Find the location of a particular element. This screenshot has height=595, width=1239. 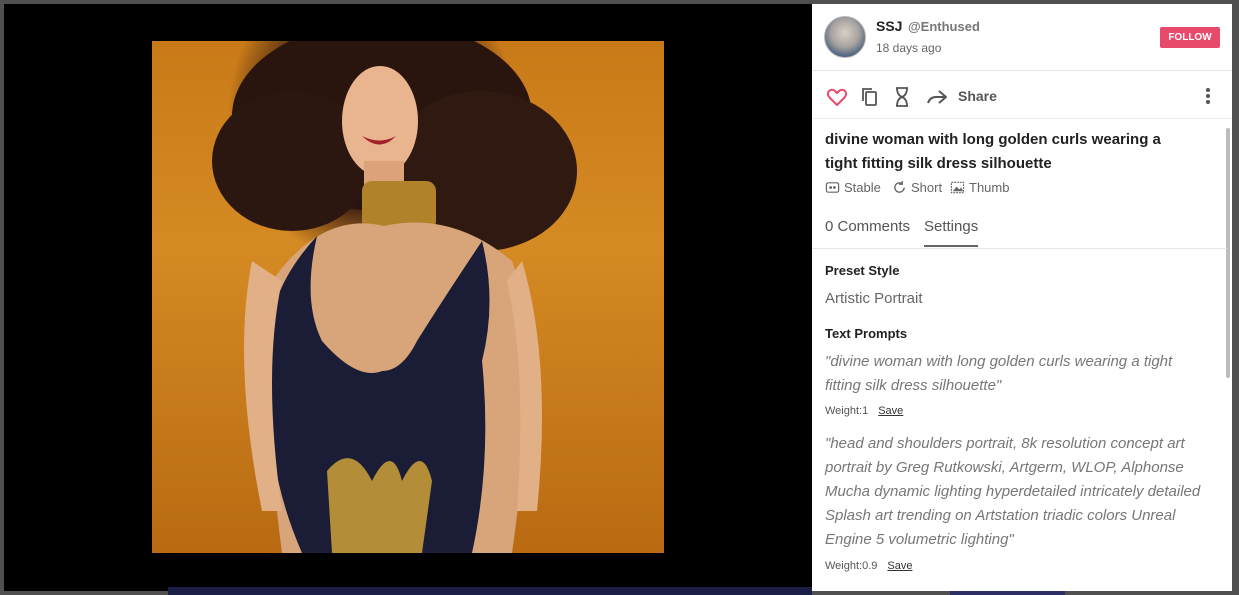

creator-header: SSJ @Enthused 18 days ago FOLLOW is located at coordinates (1022, 37).